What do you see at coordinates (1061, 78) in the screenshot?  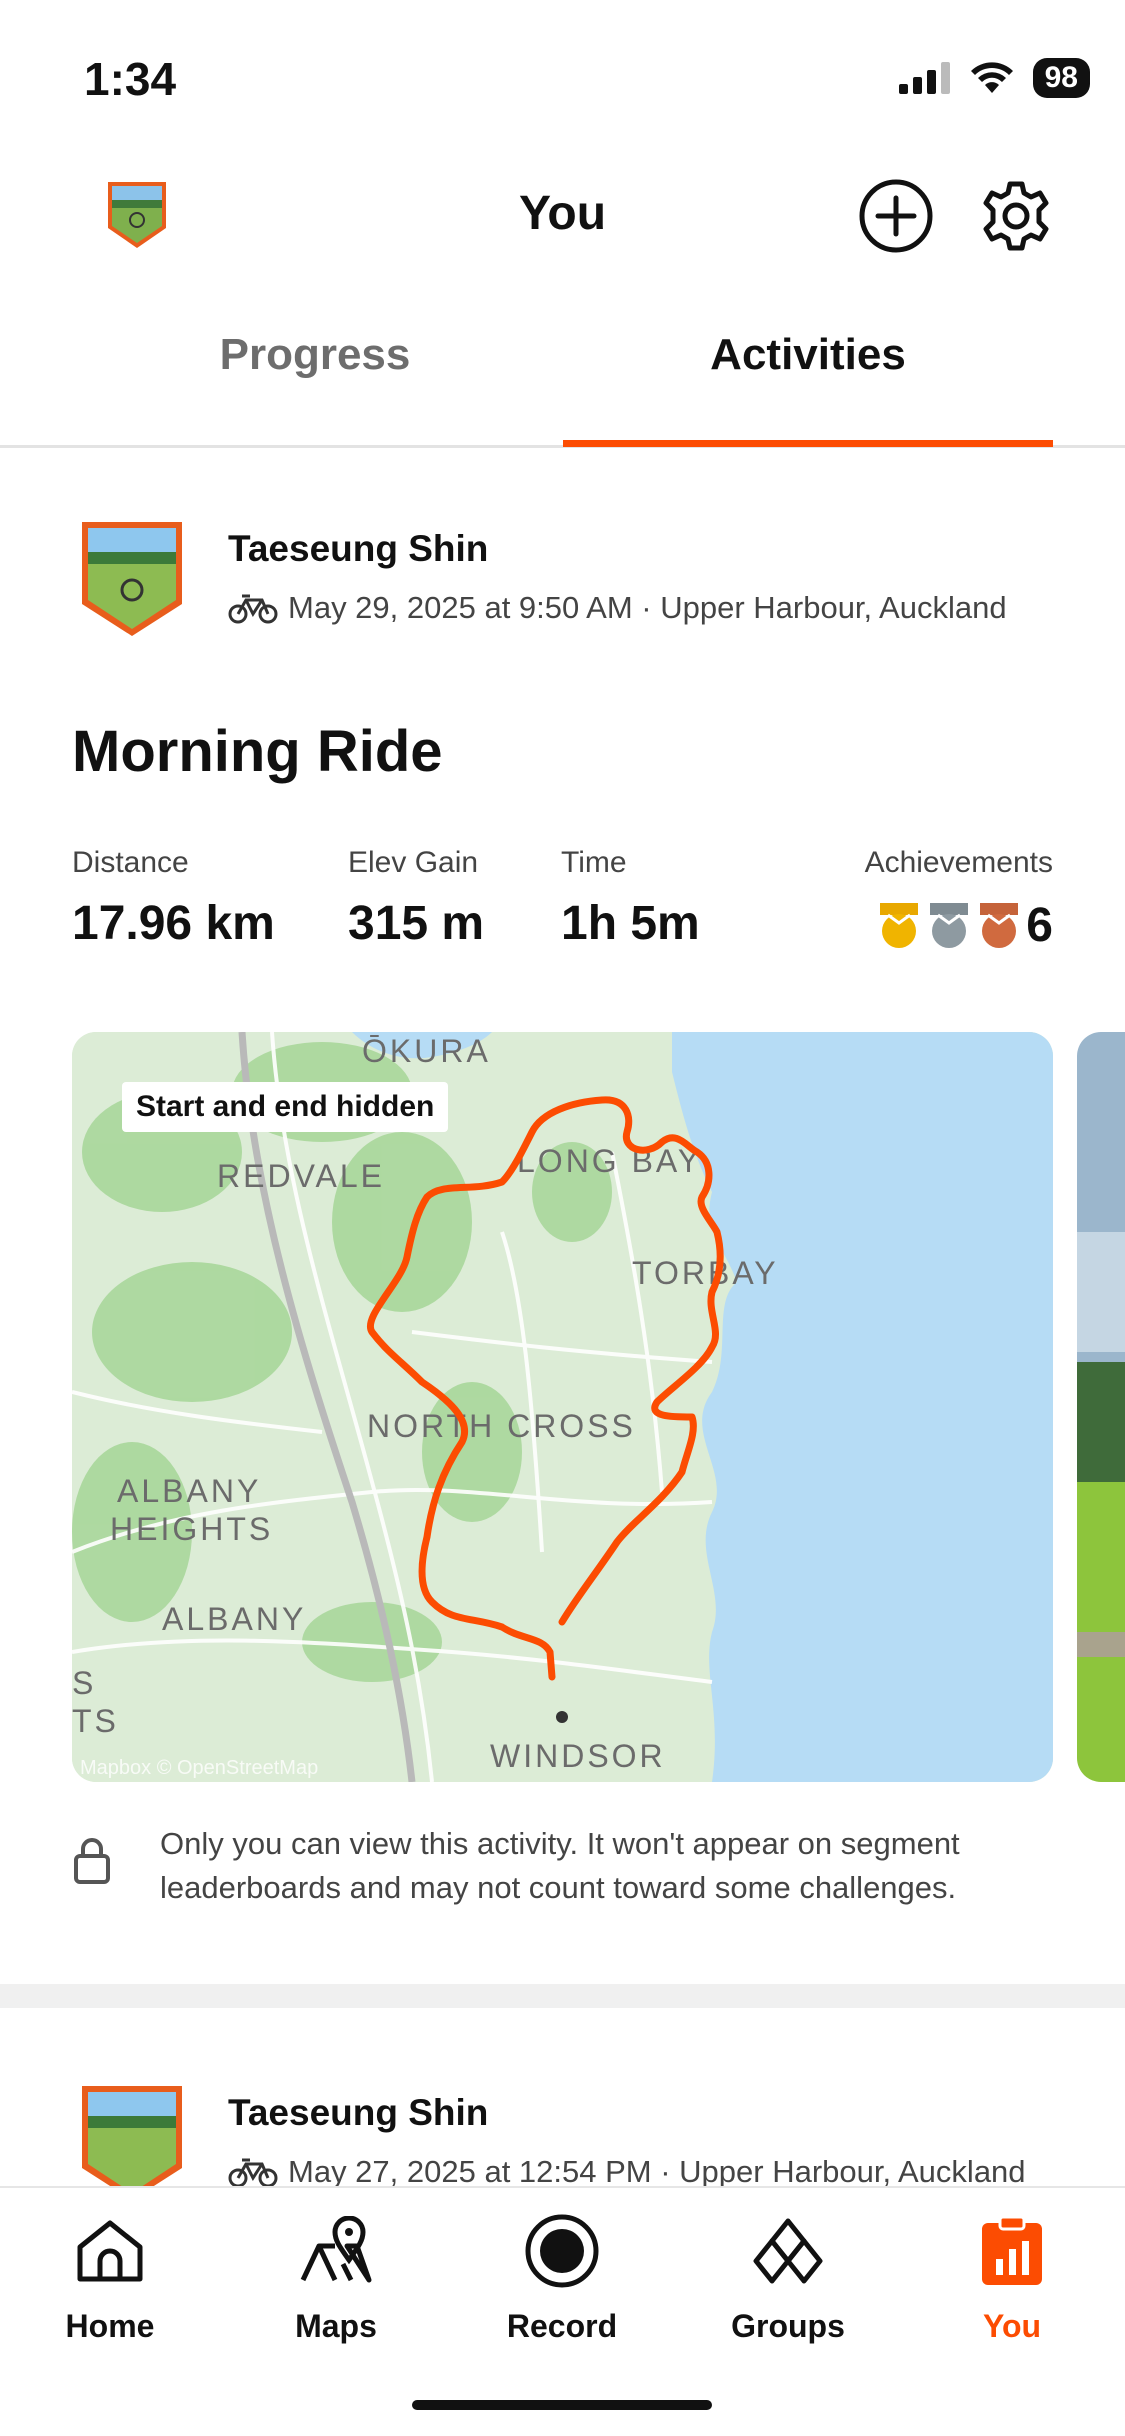 I see `battery-indicator: 98` at bounding box center [1061, 78].